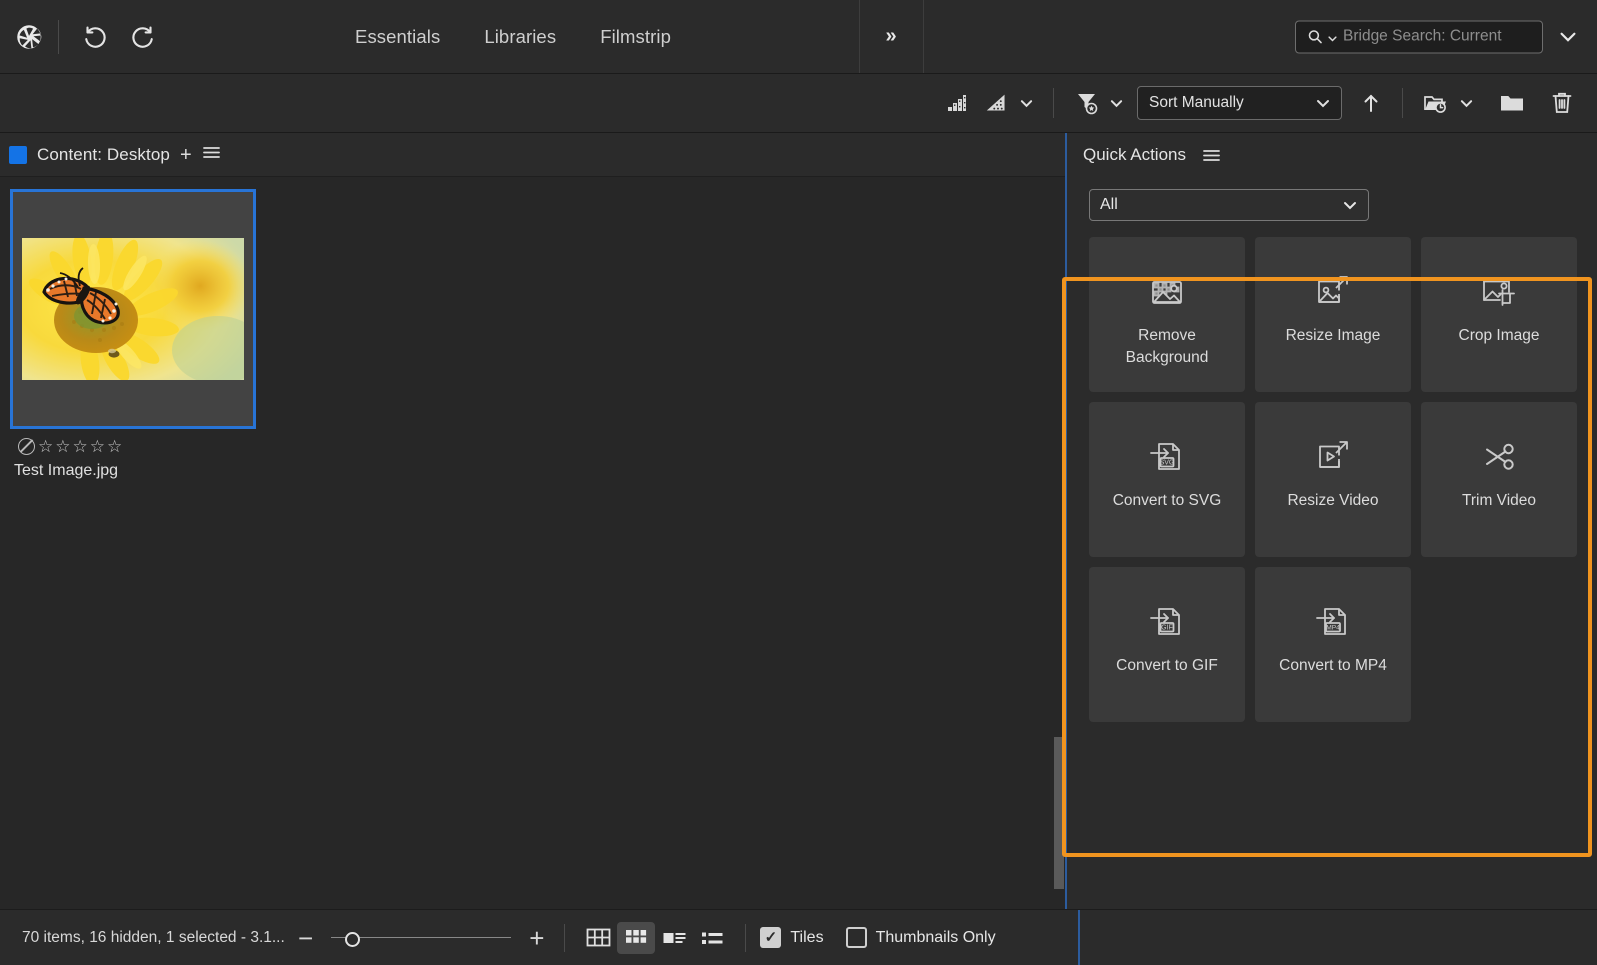  What do you see at coordinates (520, 37) in the screenshot?
I see `workspace-libraries: Libraries` at bounding box center [520, 37].